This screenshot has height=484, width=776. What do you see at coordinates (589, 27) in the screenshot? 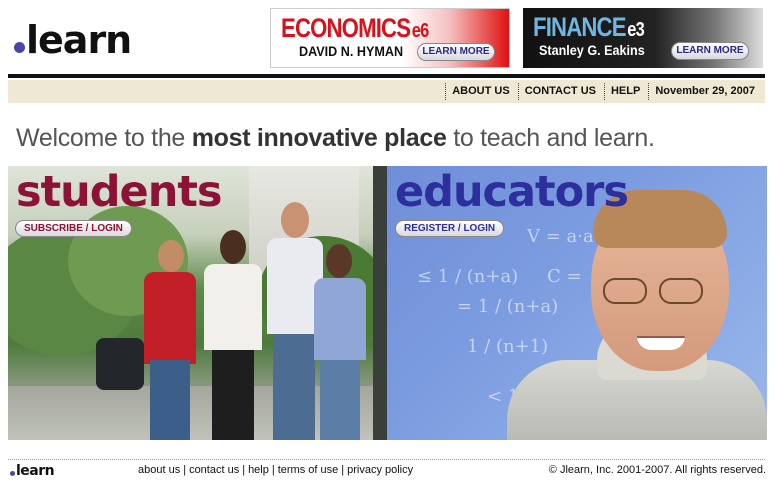
I see `ad-title: FINANCEe3` at bounding box center [589, 27].